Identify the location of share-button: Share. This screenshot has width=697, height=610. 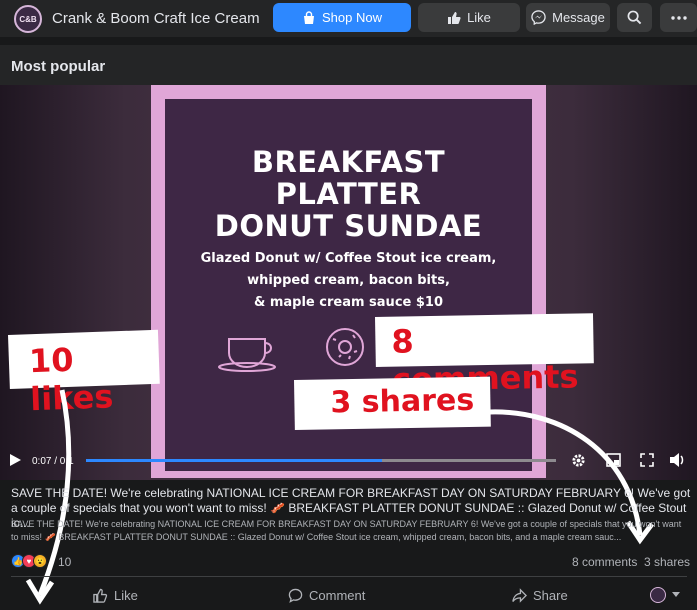
(540, 595).